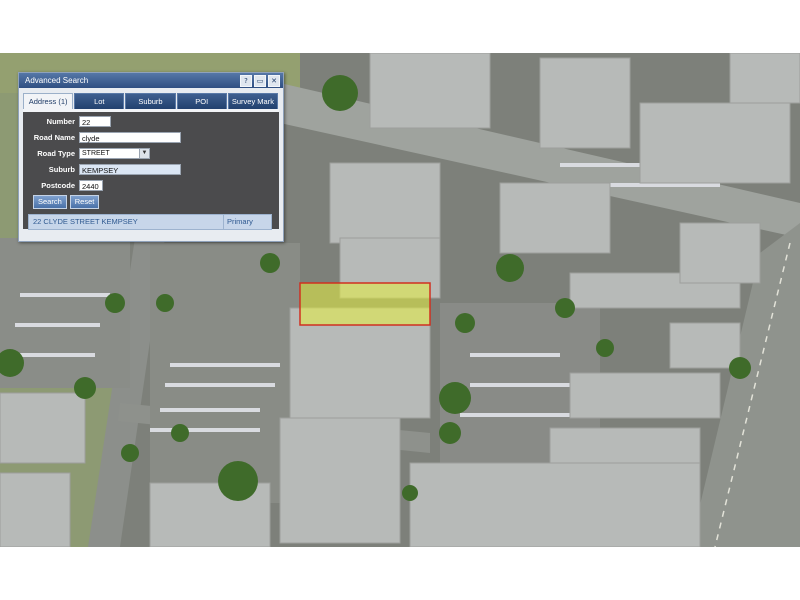 Image resolution: width=800 pixels, height=600 pixels. I want to click on suburb-row: Suburb KEMPSEY, so click(102, 169).